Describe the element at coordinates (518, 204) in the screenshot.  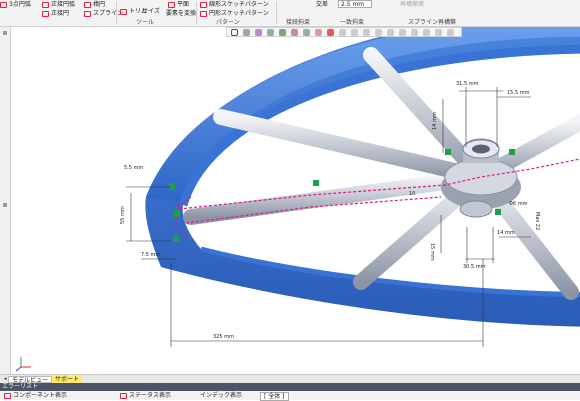
I see `dim-label: Φ6 mm` at that location.